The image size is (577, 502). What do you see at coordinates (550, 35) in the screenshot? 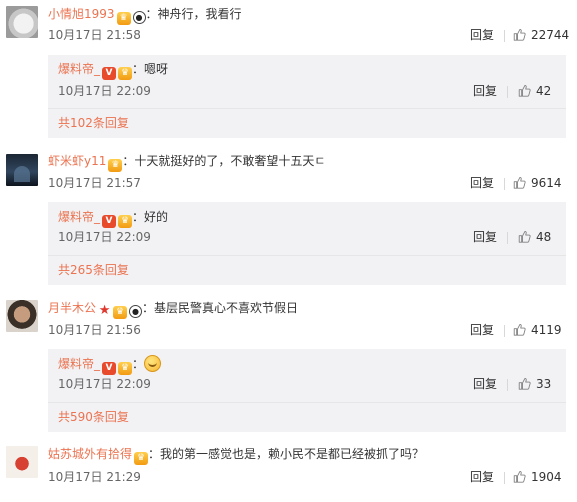
I see `like-count: 22744` at bounding box center [550, 35].